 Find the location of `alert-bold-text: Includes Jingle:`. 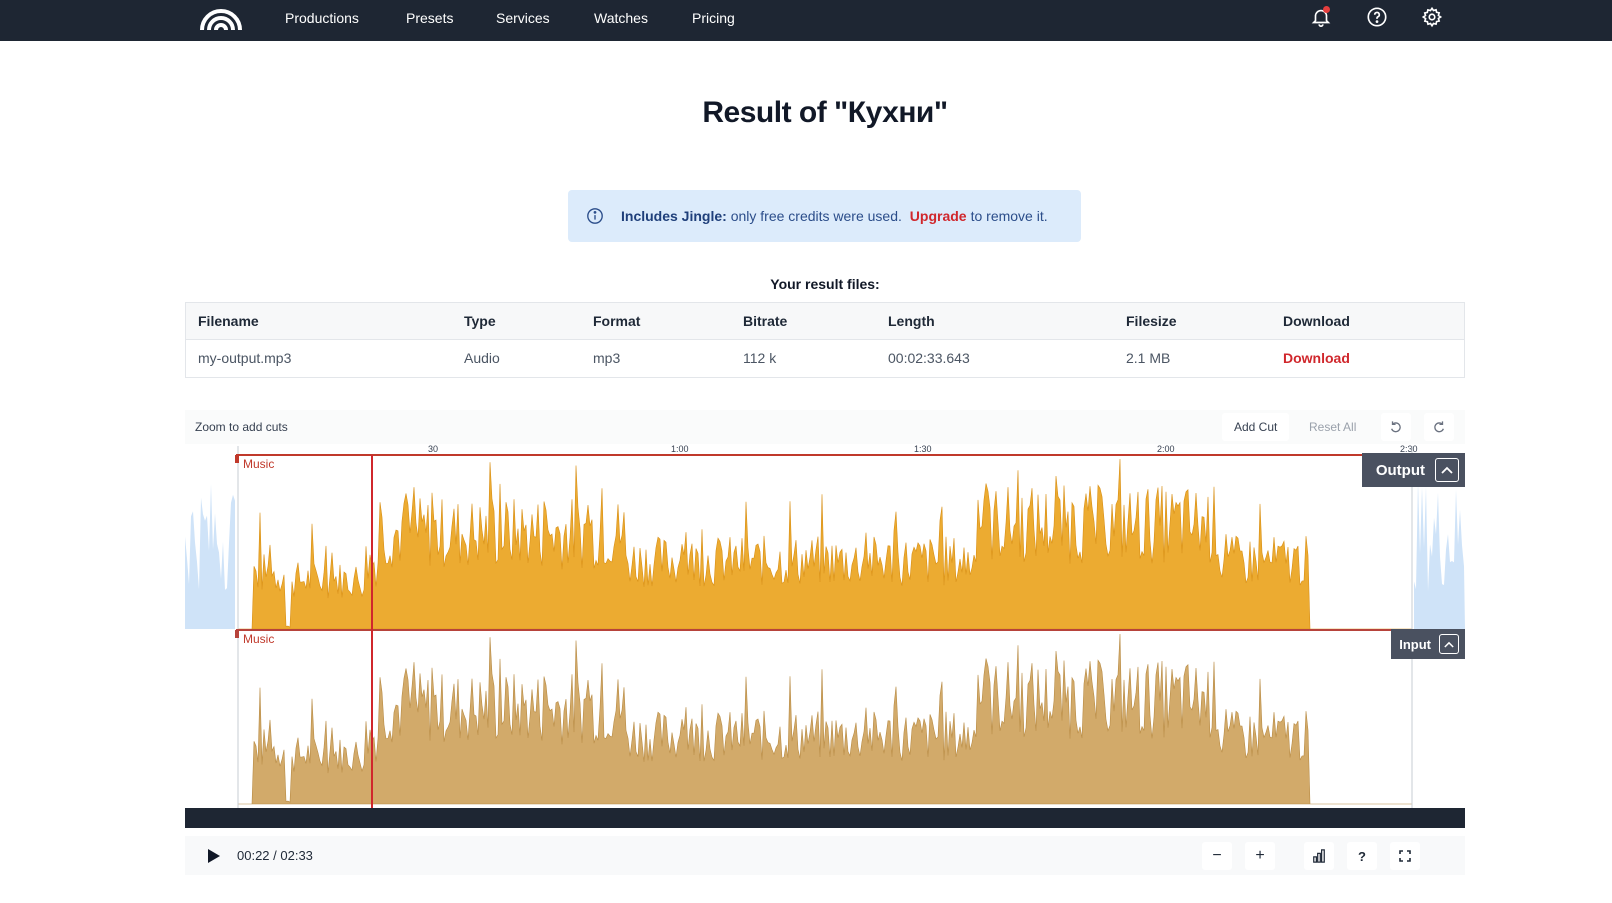

alert-bold-text: Includes Jingle: is located at coordinates (674, 216).